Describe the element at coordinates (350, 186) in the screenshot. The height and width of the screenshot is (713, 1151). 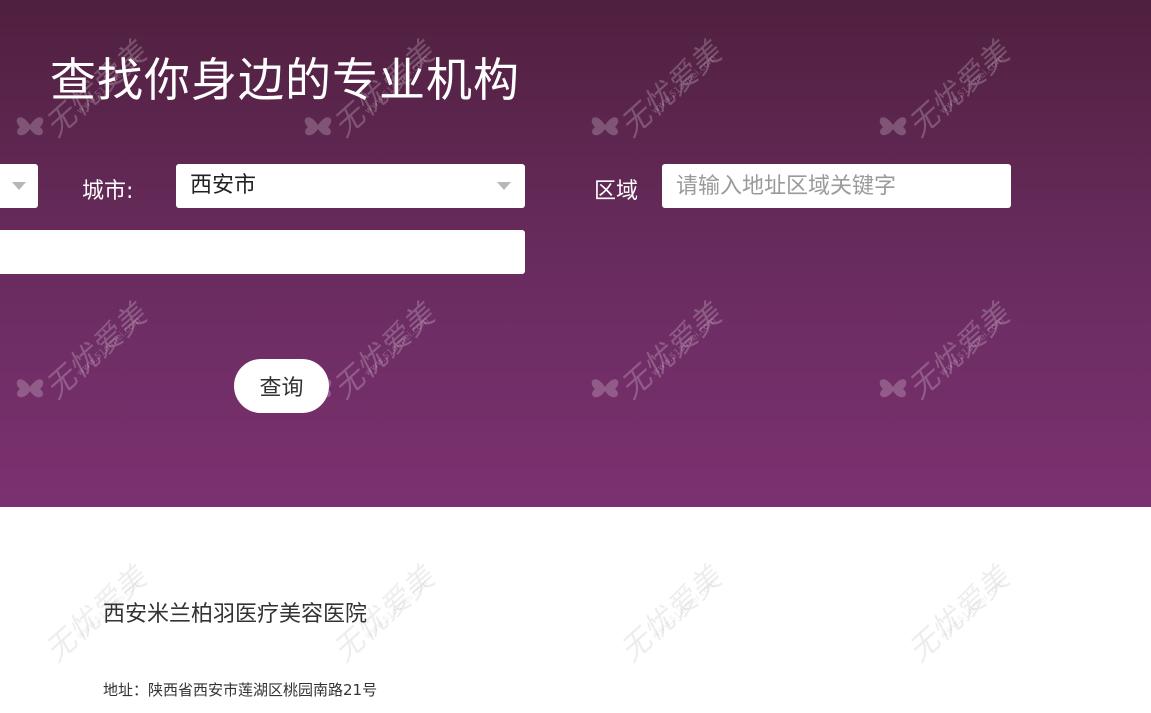
I see `city-select: 西安市` at that location.